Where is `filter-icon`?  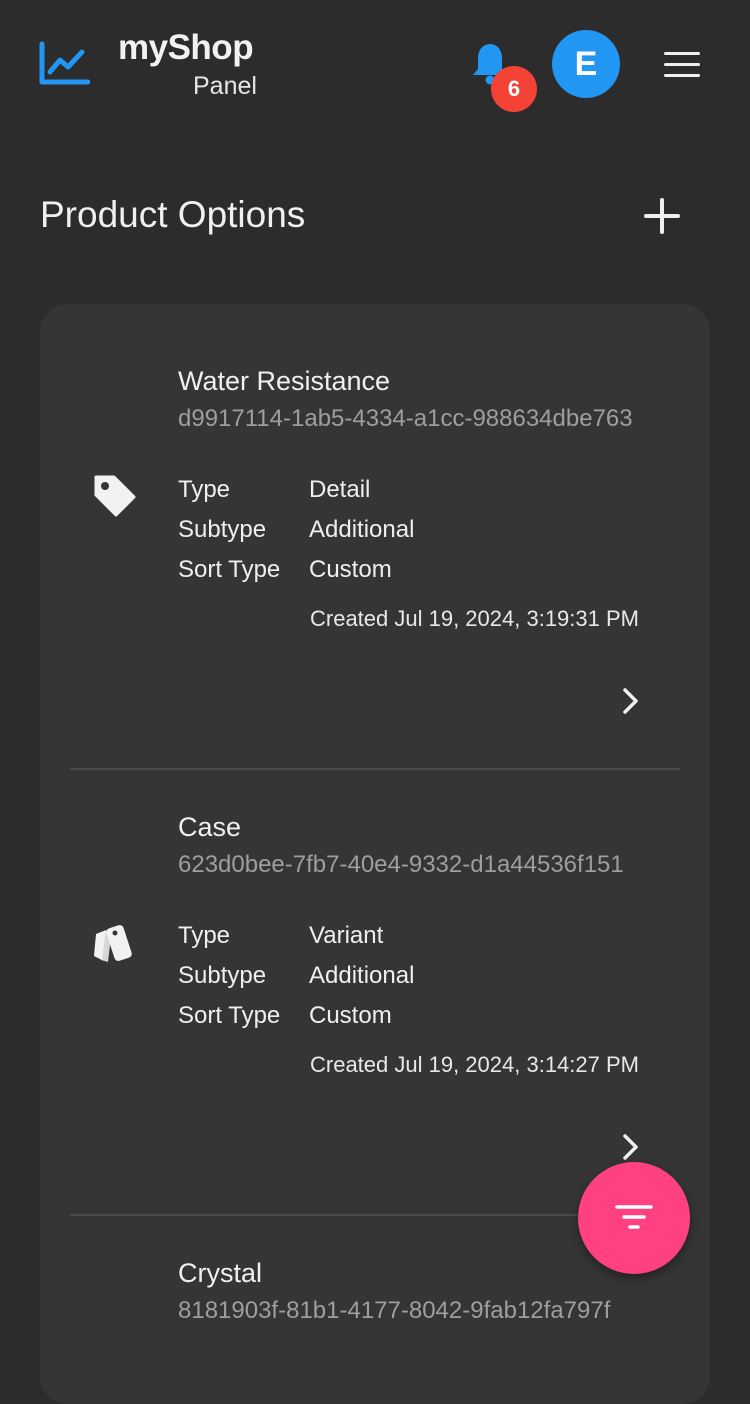
filter-icon is located at coordinates (634, 1217).